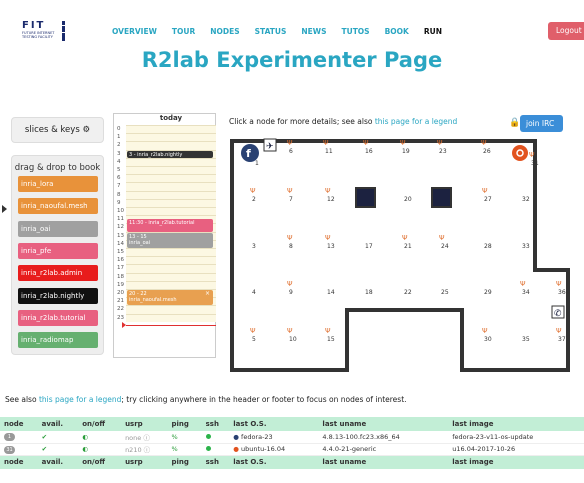  Describe the element at coordinates (526, 339) in the screenshot. I see `node-35: 35` at that location.